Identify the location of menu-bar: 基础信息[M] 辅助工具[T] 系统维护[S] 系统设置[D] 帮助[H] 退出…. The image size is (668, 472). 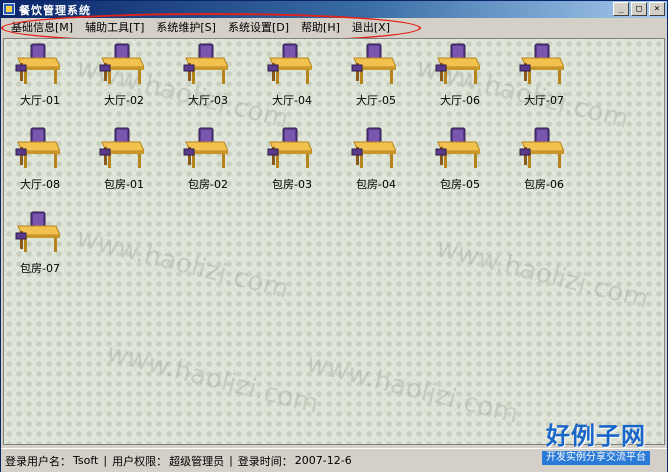
(334, 27).